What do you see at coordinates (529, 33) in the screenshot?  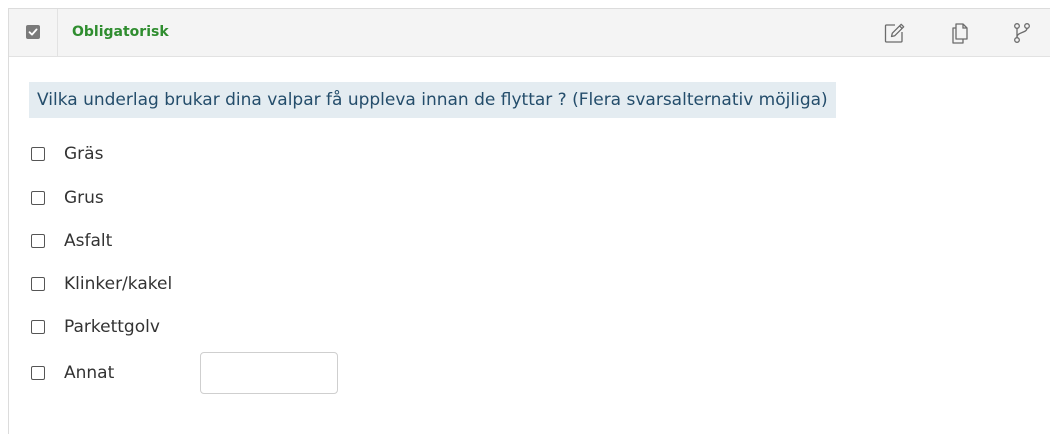 I see `question-header: Obligatorisk` at bounding box center [529, 33].